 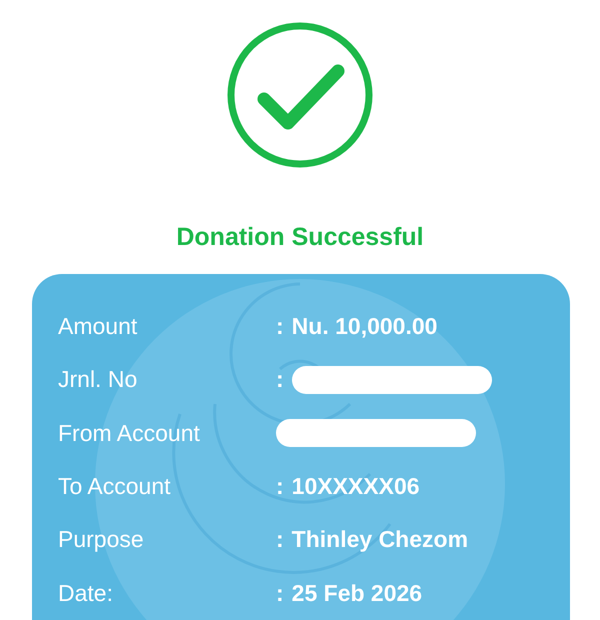 What do you see at coordinates (300, 95) in the screenshot?
I see `success-check-icon` at bounding box center [300, 95].